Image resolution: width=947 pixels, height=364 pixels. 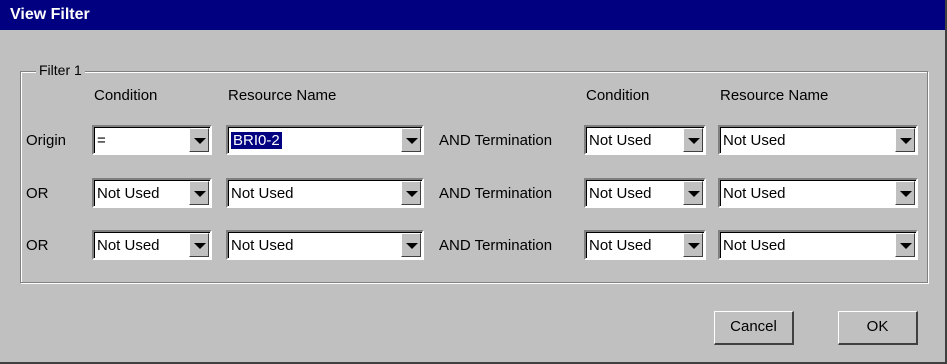 What do you see at coordinates (754, 193) in the screenshot?
I see `row2-term-resource-value: Not Used` at bounding box center [754, 193].